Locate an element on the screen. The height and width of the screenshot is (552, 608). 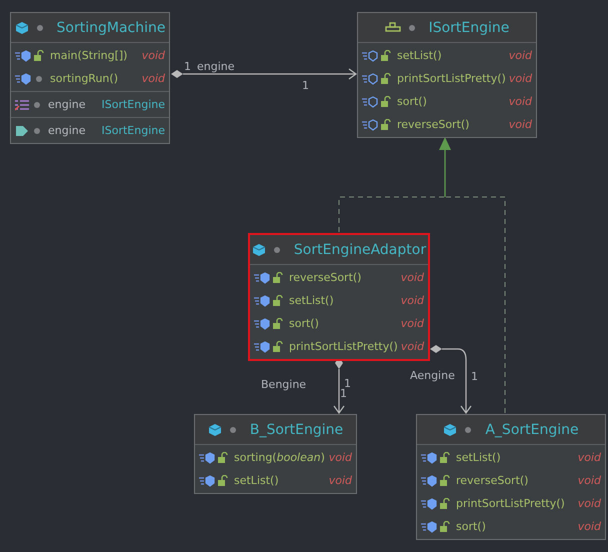
method-name: main(String[]) is located at coordinates (89, 55).